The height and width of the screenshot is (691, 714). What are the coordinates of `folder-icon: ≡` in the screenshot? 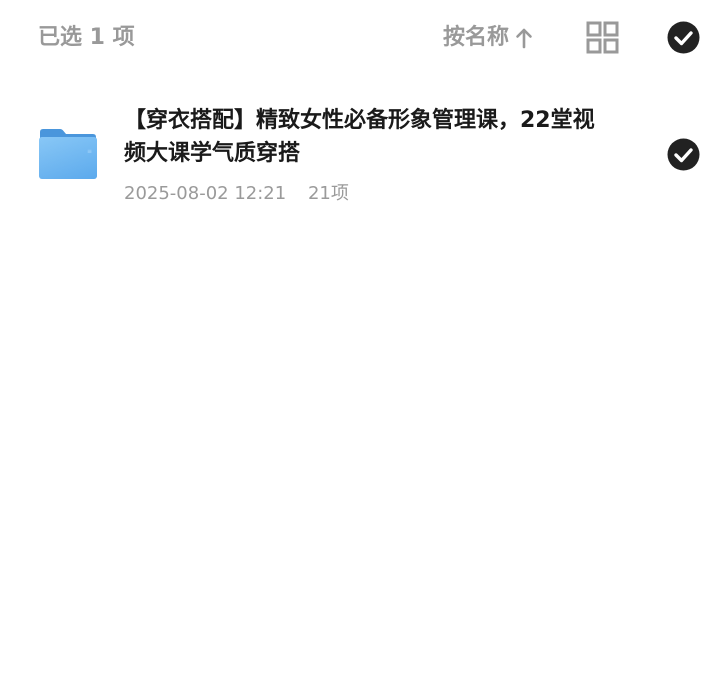 It's located at (68, 154).